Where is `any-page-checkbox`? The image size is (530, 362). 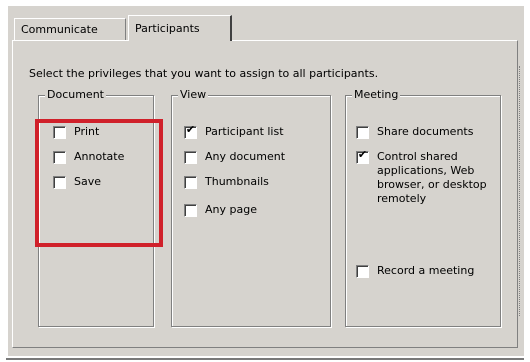
any-page-checkbox is located at coordinates (190, 210).